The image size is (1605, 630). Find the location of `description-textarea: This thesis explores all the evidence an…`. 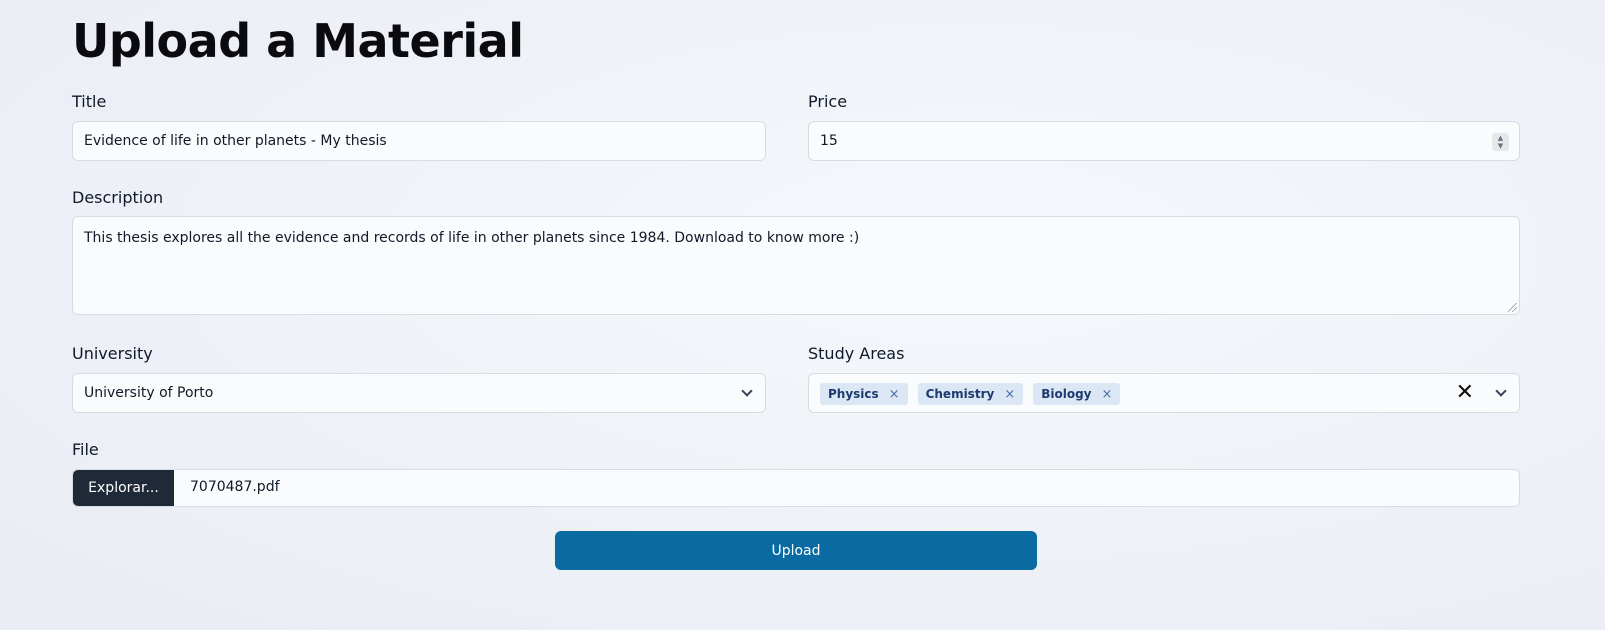

description-textarea: This thesis explores all the evidence an… is located at coordinates (796, 265).